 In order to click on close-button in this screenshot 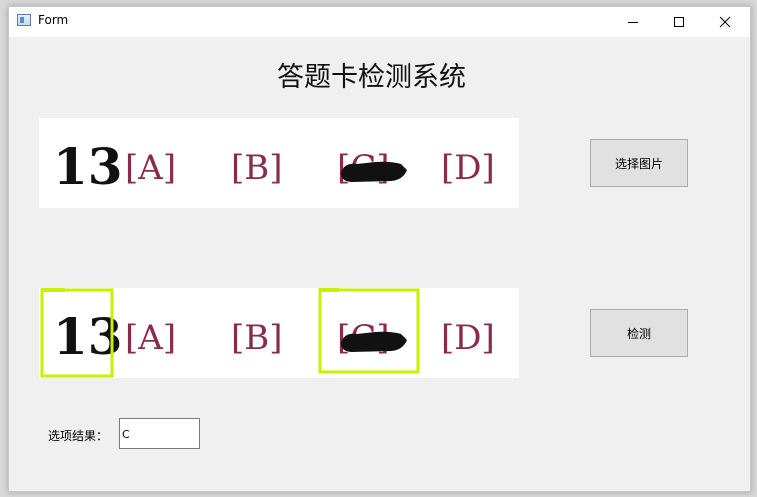, I will do `click(725, 22)`.